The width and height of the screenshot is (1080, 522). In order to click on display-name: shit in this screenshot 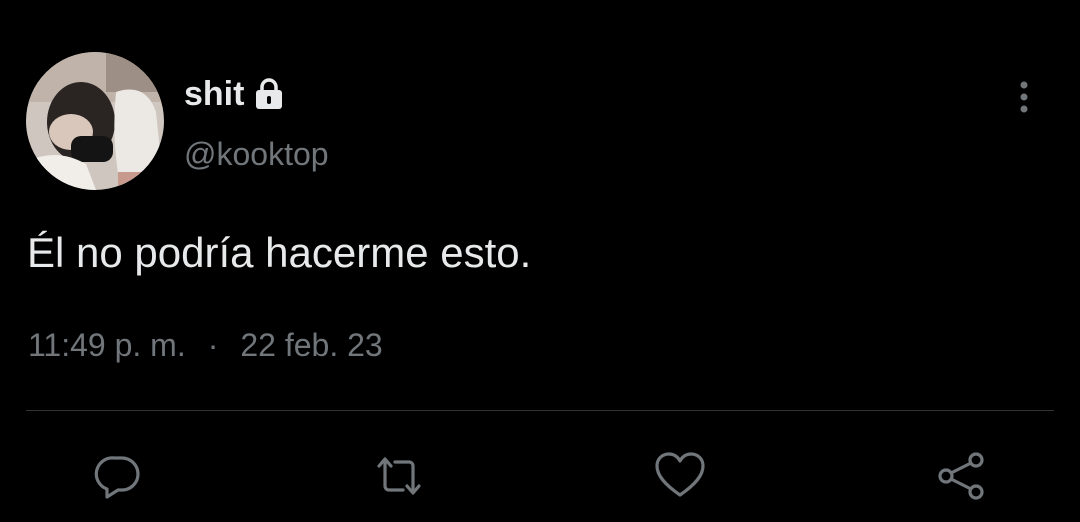, I will do `click(235, 94)`.